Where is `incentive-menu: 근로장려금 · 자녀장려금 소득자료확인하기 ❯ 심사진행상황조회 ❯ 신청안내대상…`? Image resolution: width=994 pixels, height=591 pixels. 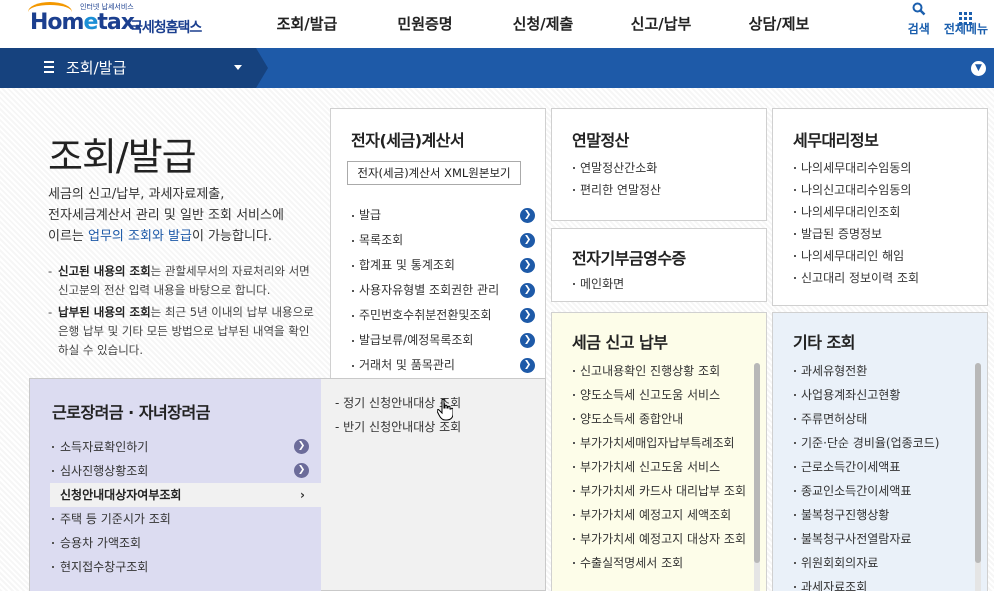 incentive-menu: 근로장려금 · 자녀장려금 소득자료확인하기 ❯ 심사진행상황조회 ❯ 신청안내대상… is located at coordinates (175, 485).